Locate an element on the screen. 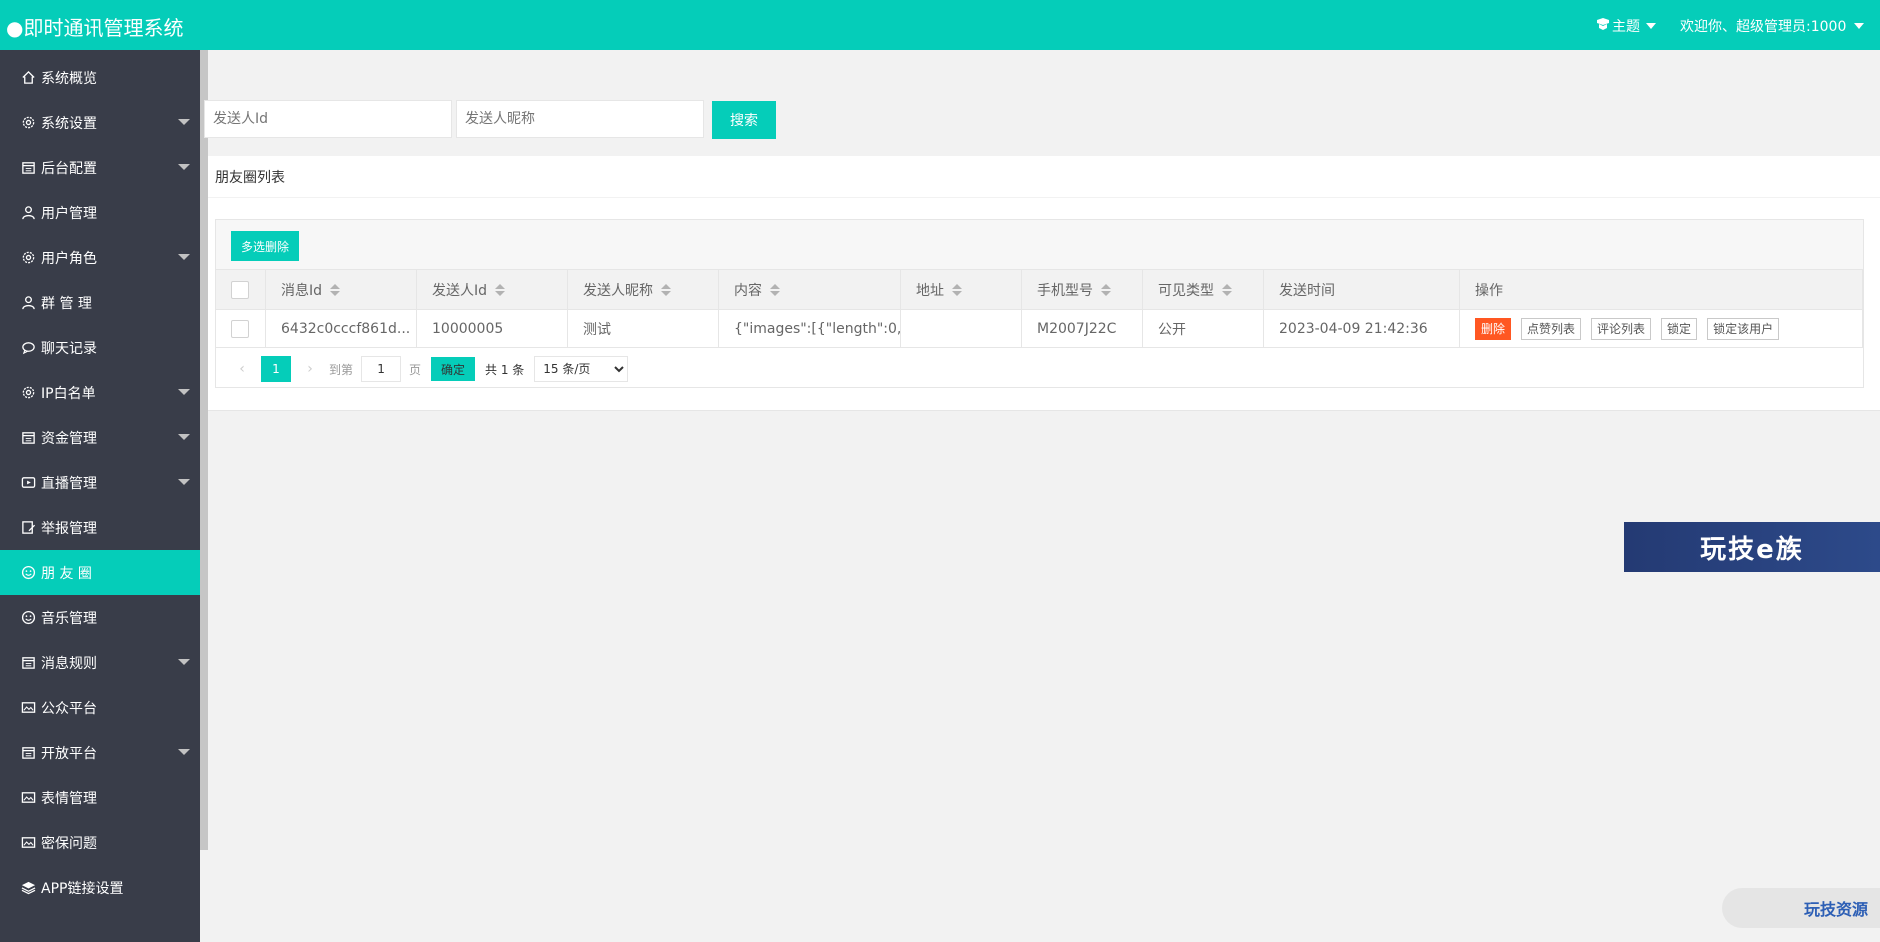 This screenshot has height=942, width=1880. col-content: 内容 is located at coordinates (810, 289).